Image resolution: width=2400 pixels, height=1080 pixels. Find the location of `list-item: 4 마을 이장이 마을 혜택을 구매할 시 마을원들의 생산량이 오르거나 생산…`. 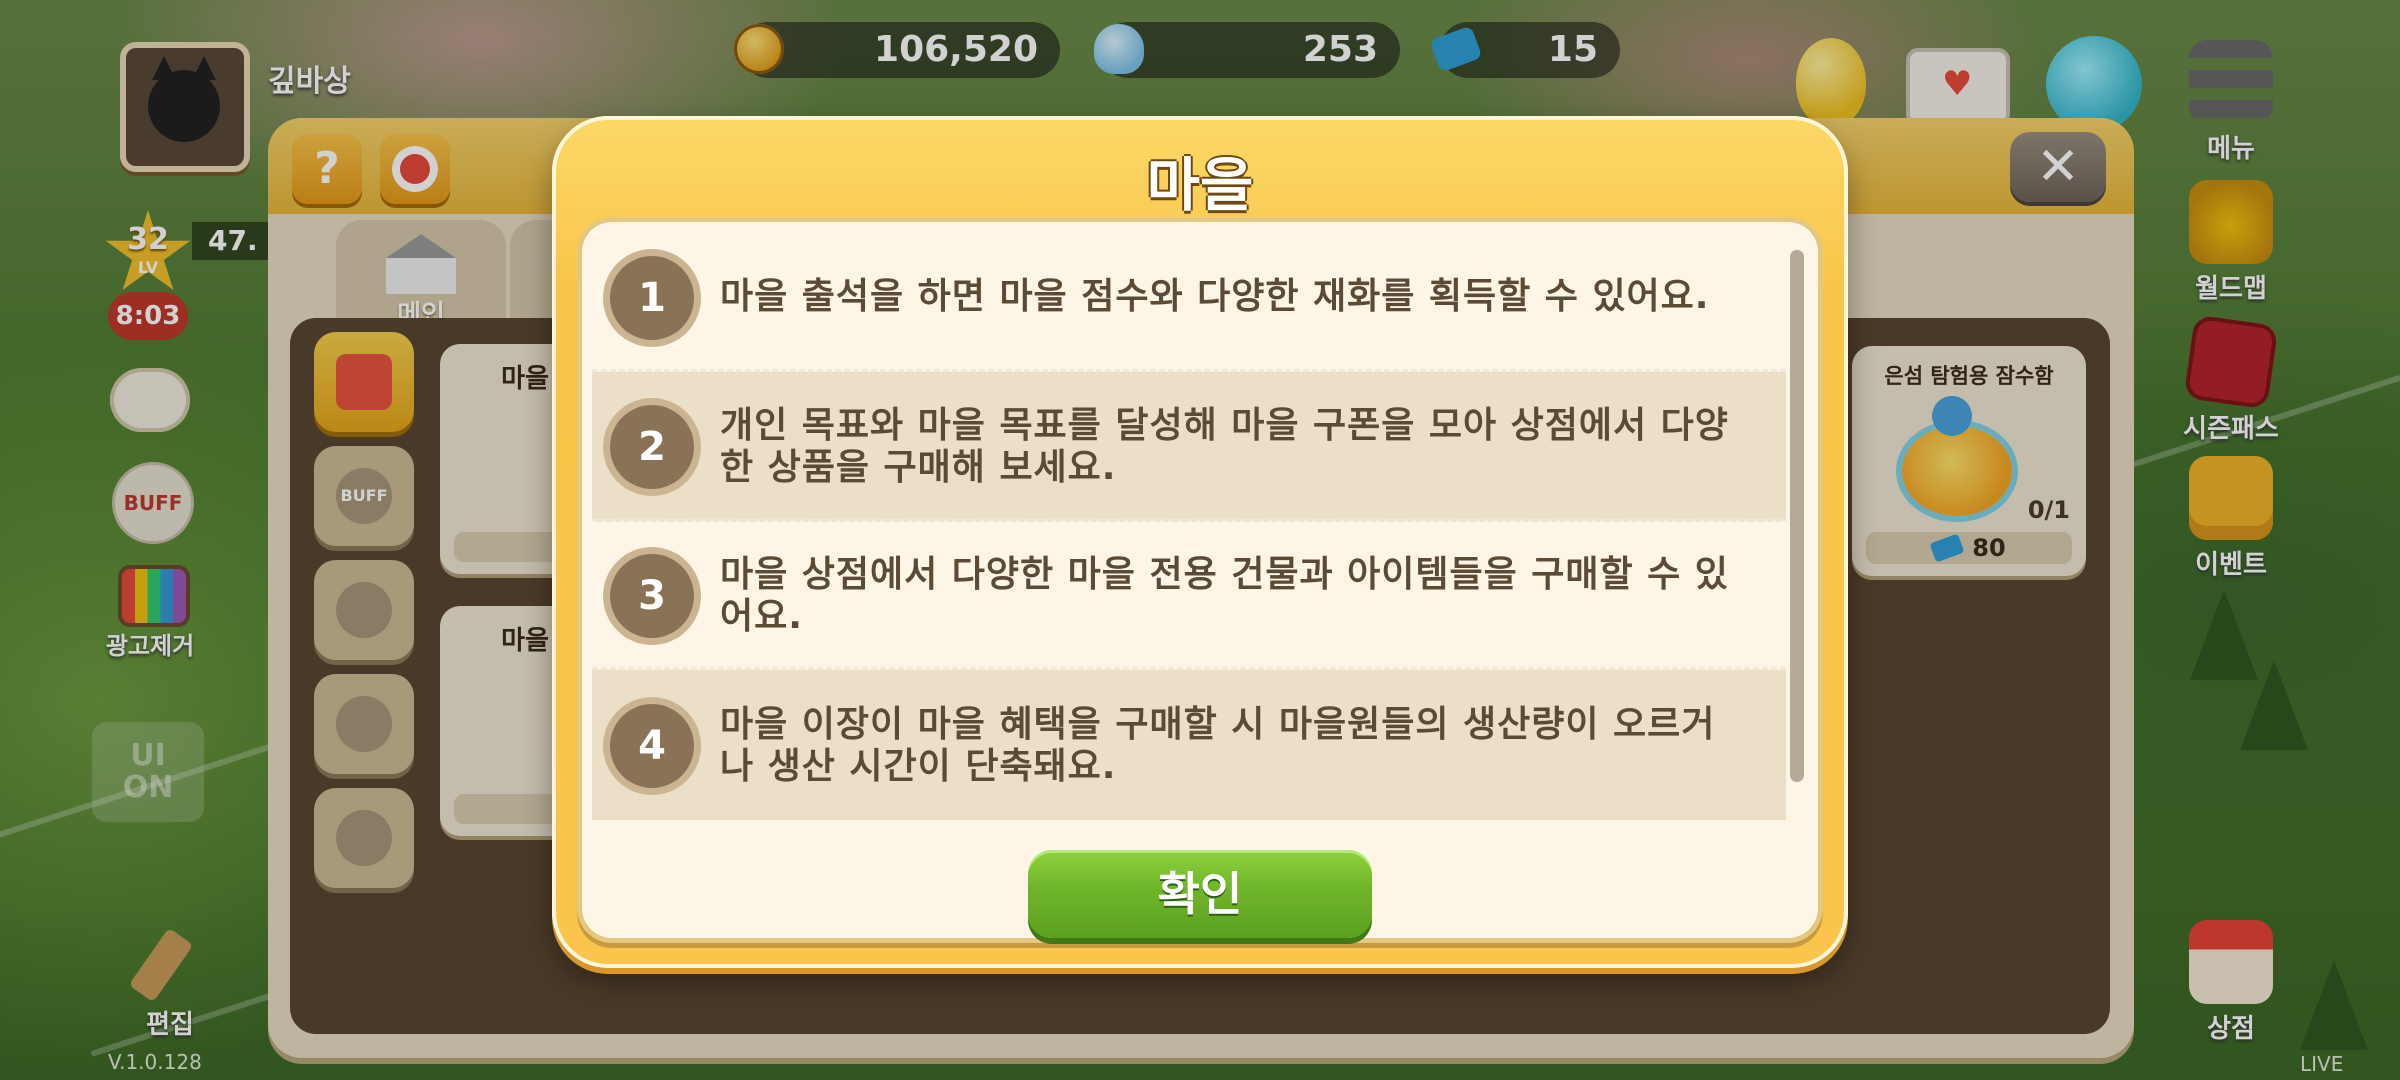

list-item: 4 마을 이장이 마을 혜택을 구매할 시 마을원들의 생산량이 오르거나 생산… is located at coordinates (1189, 745).